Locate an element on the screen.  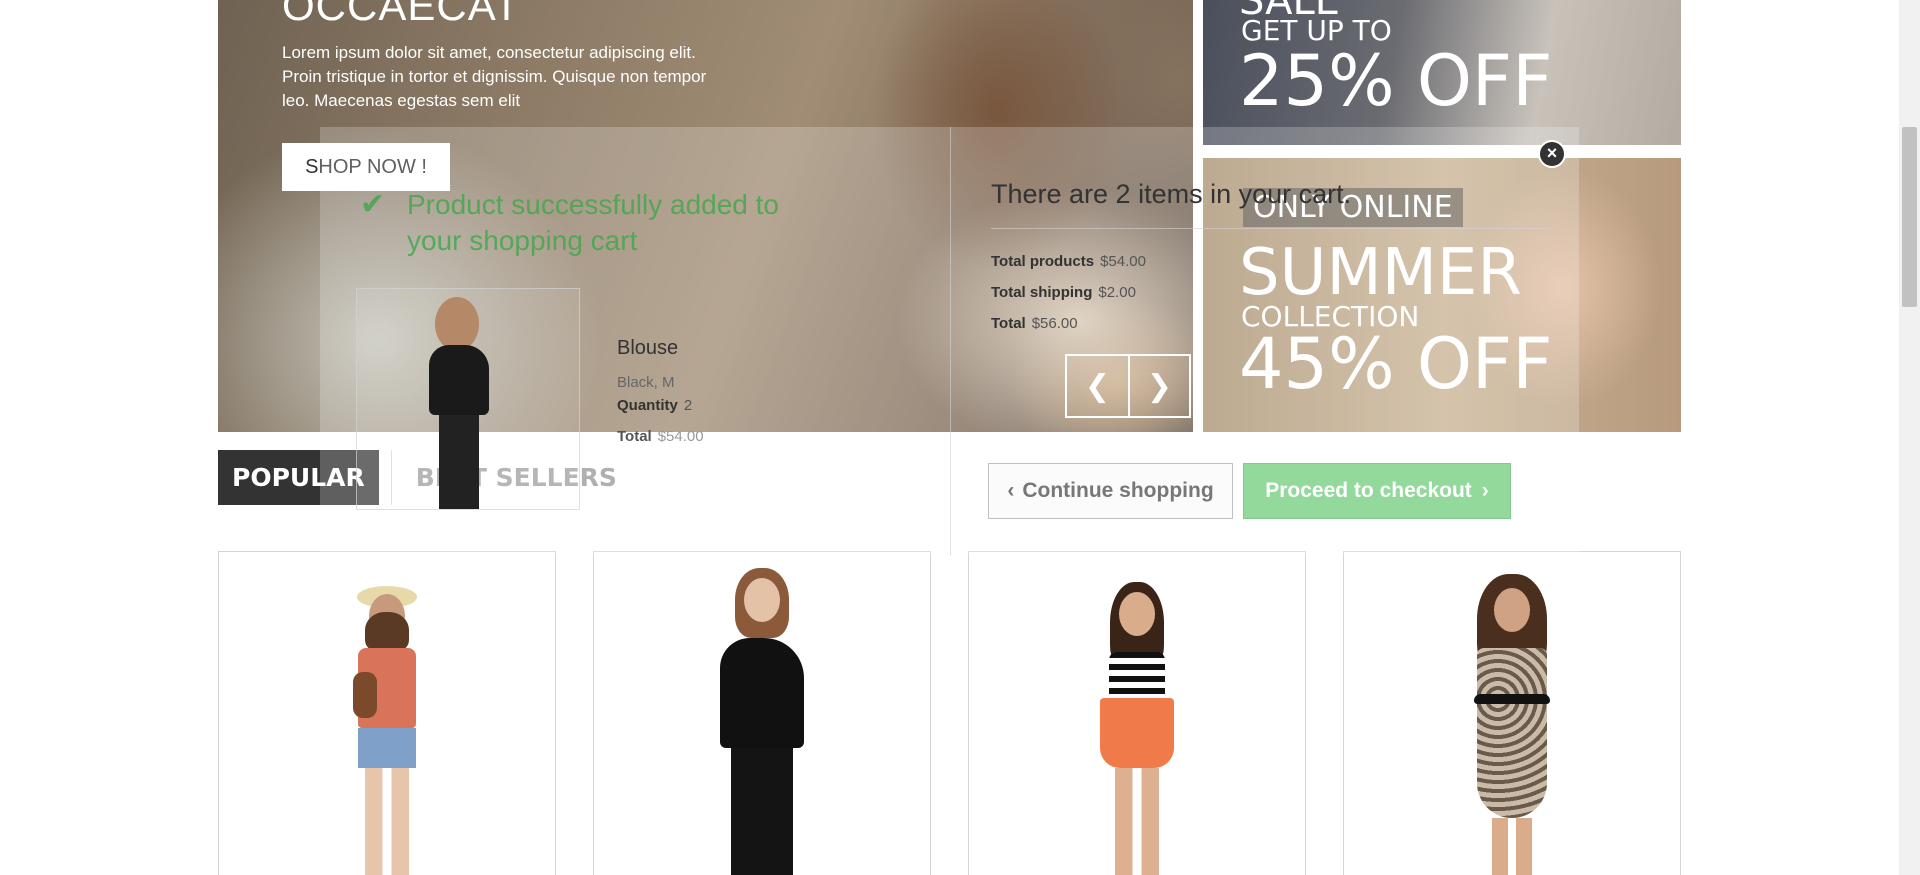
cart-product-image is located at coordinates (468, 399).